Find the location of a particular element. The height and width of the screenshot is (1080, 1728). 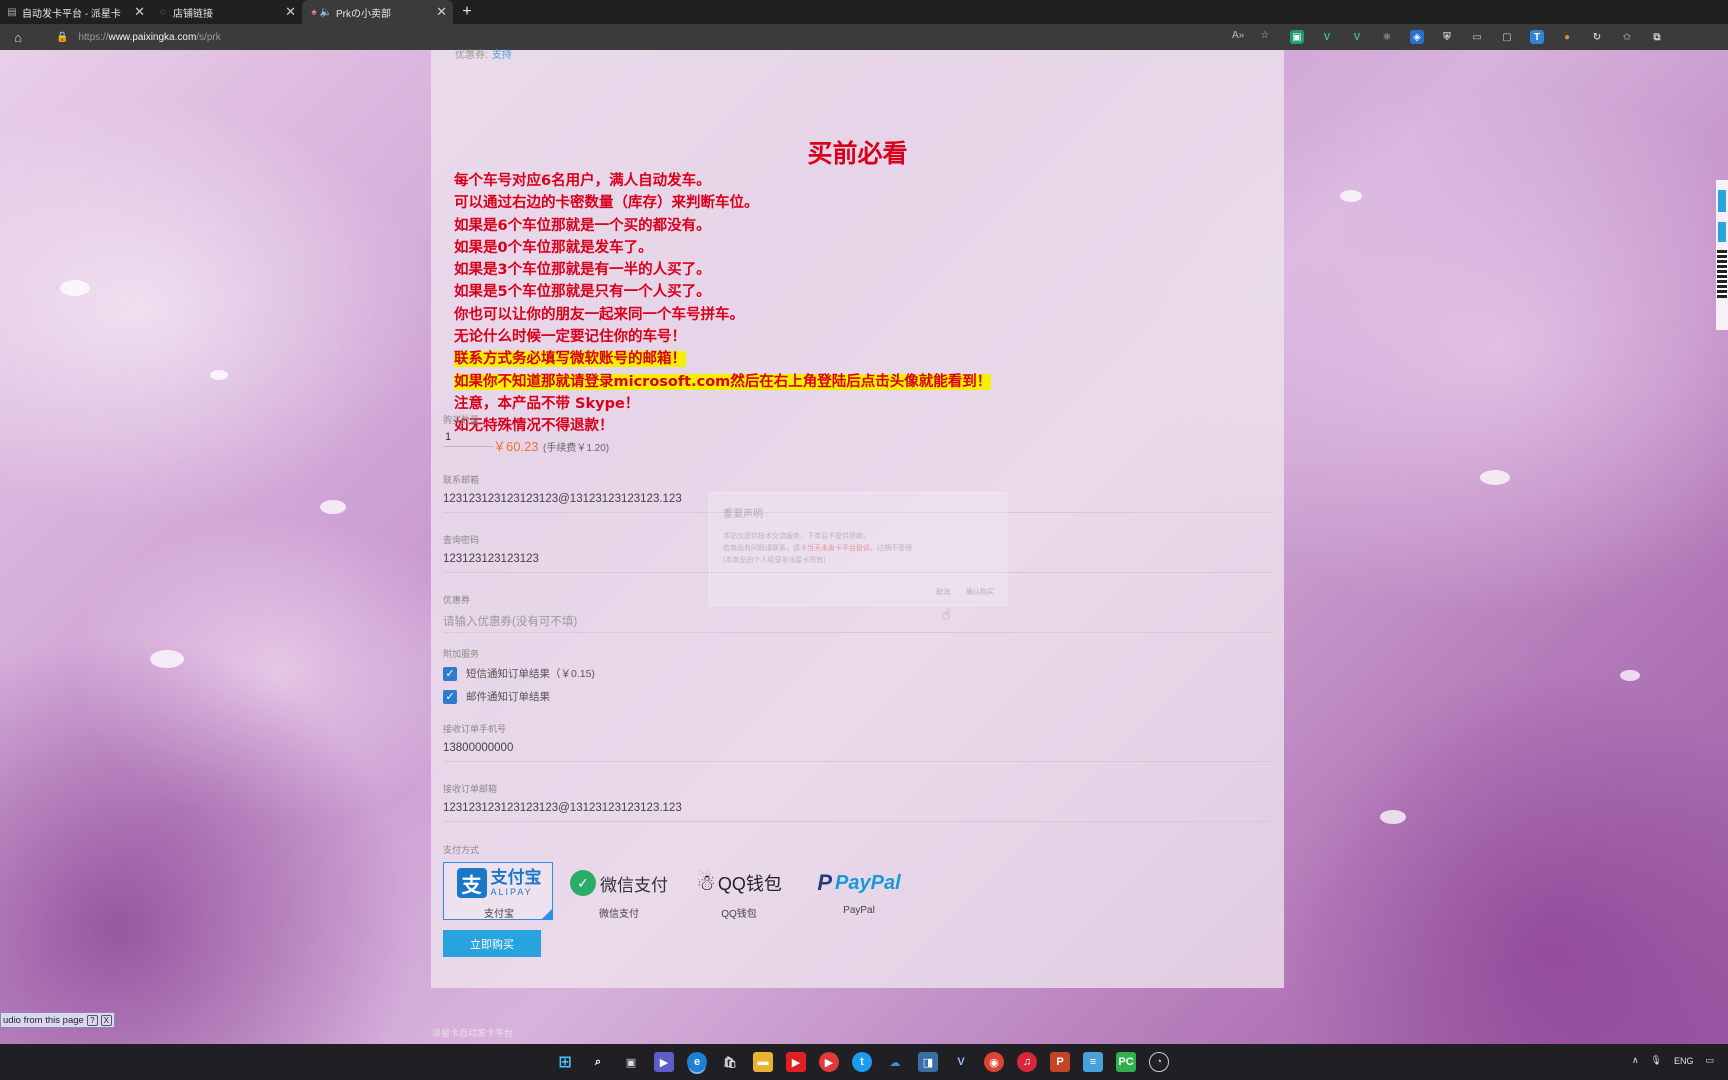

query-password-label: 查询密码 is located at coordinates (461, 540).